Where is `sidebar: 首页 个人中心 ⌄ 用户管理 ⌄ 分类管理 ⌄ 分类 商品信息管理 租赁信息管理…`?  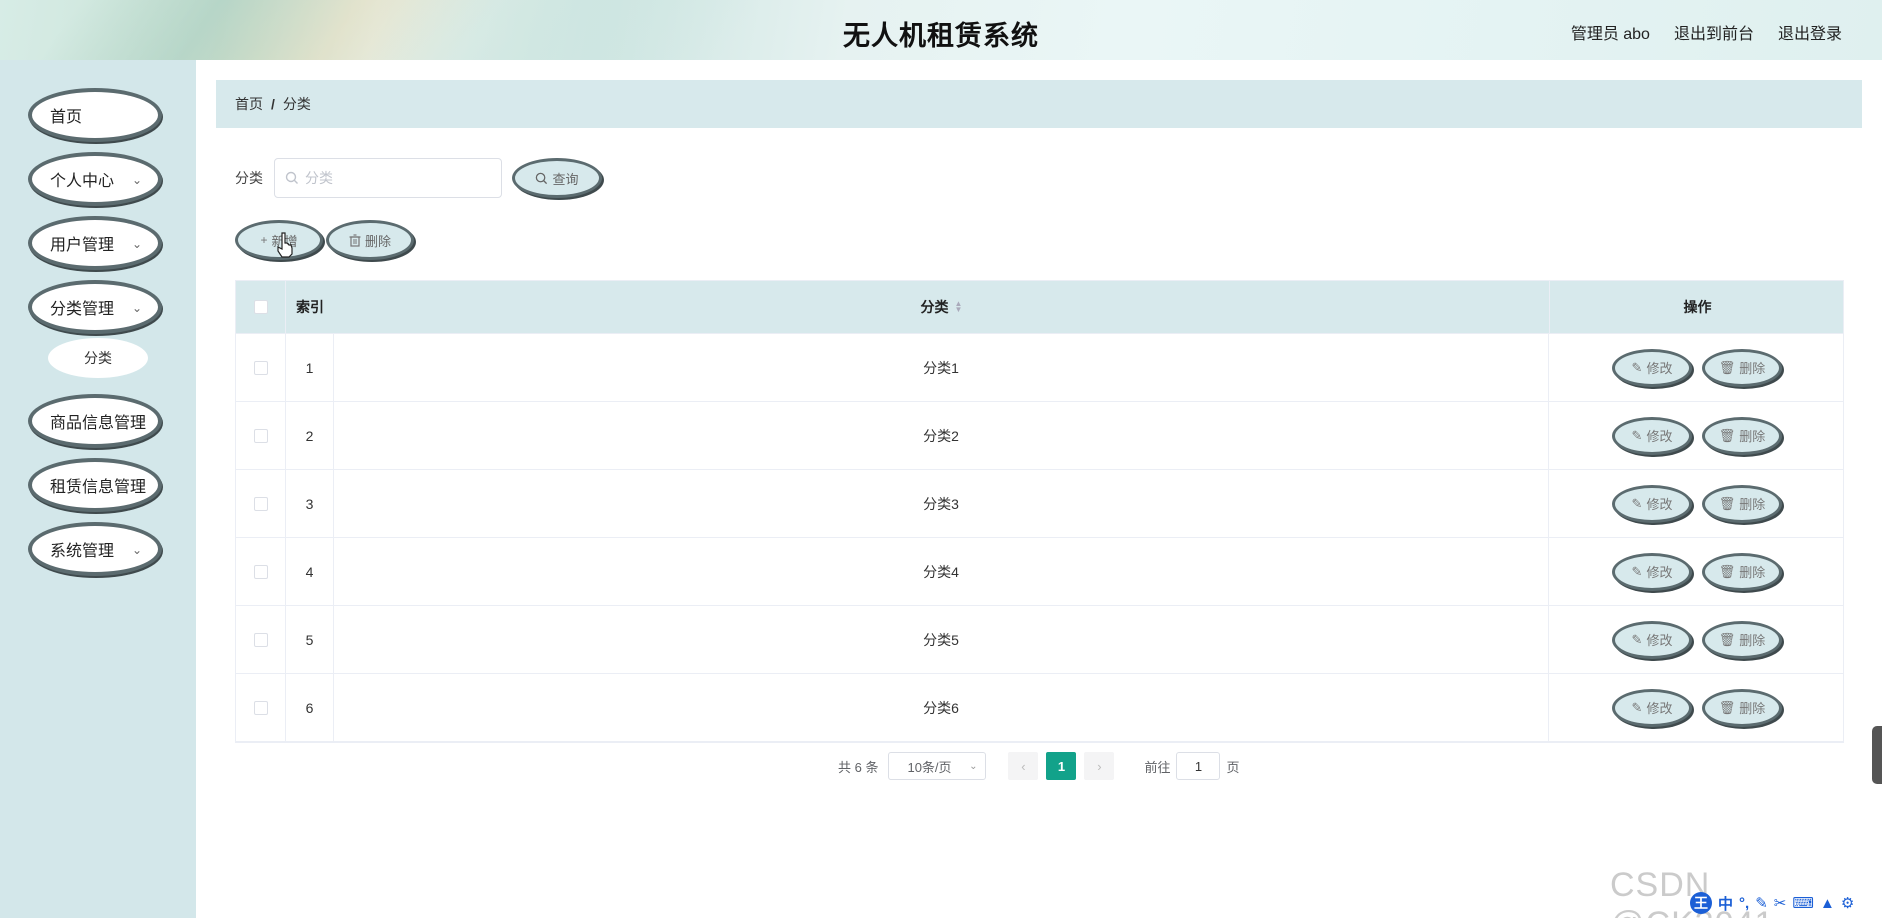 sidebar: 首页 个人中心 ⌄ 用户管理 ⌄ 分类管理 ⌄ 分类 商品信息管理 租赁信息管理… is located at coordinates (98, 489).